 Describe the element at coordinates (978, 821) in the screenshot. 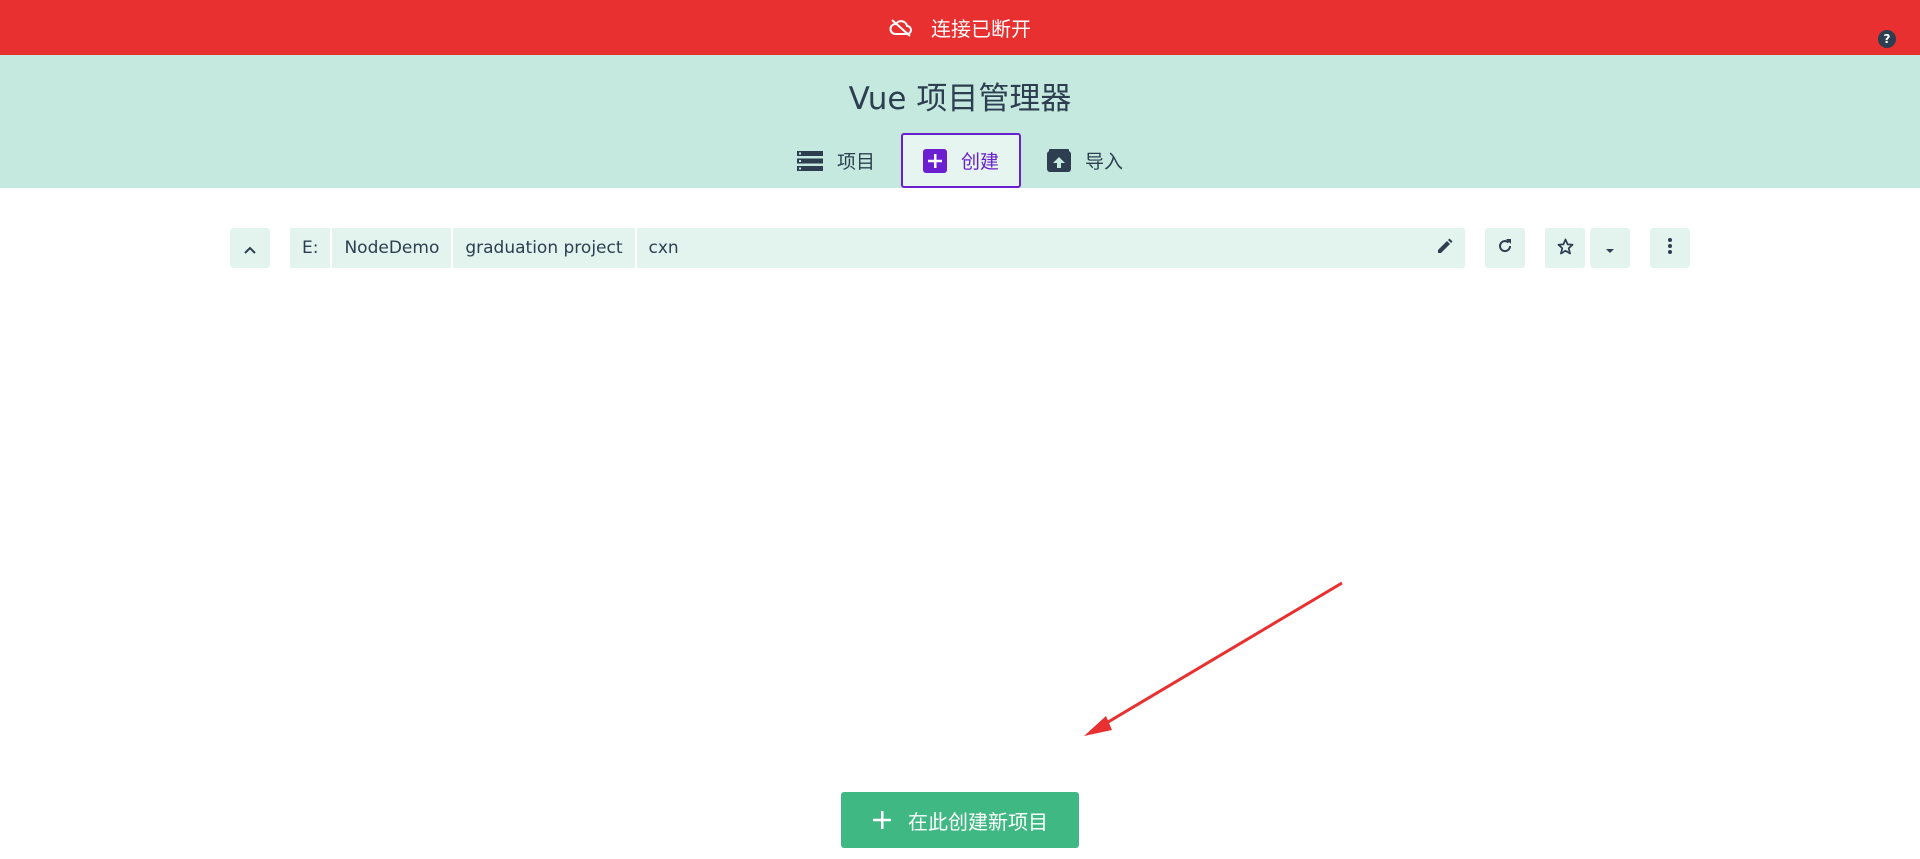

I see `create-button-label: 在此创建新项目` at that location.